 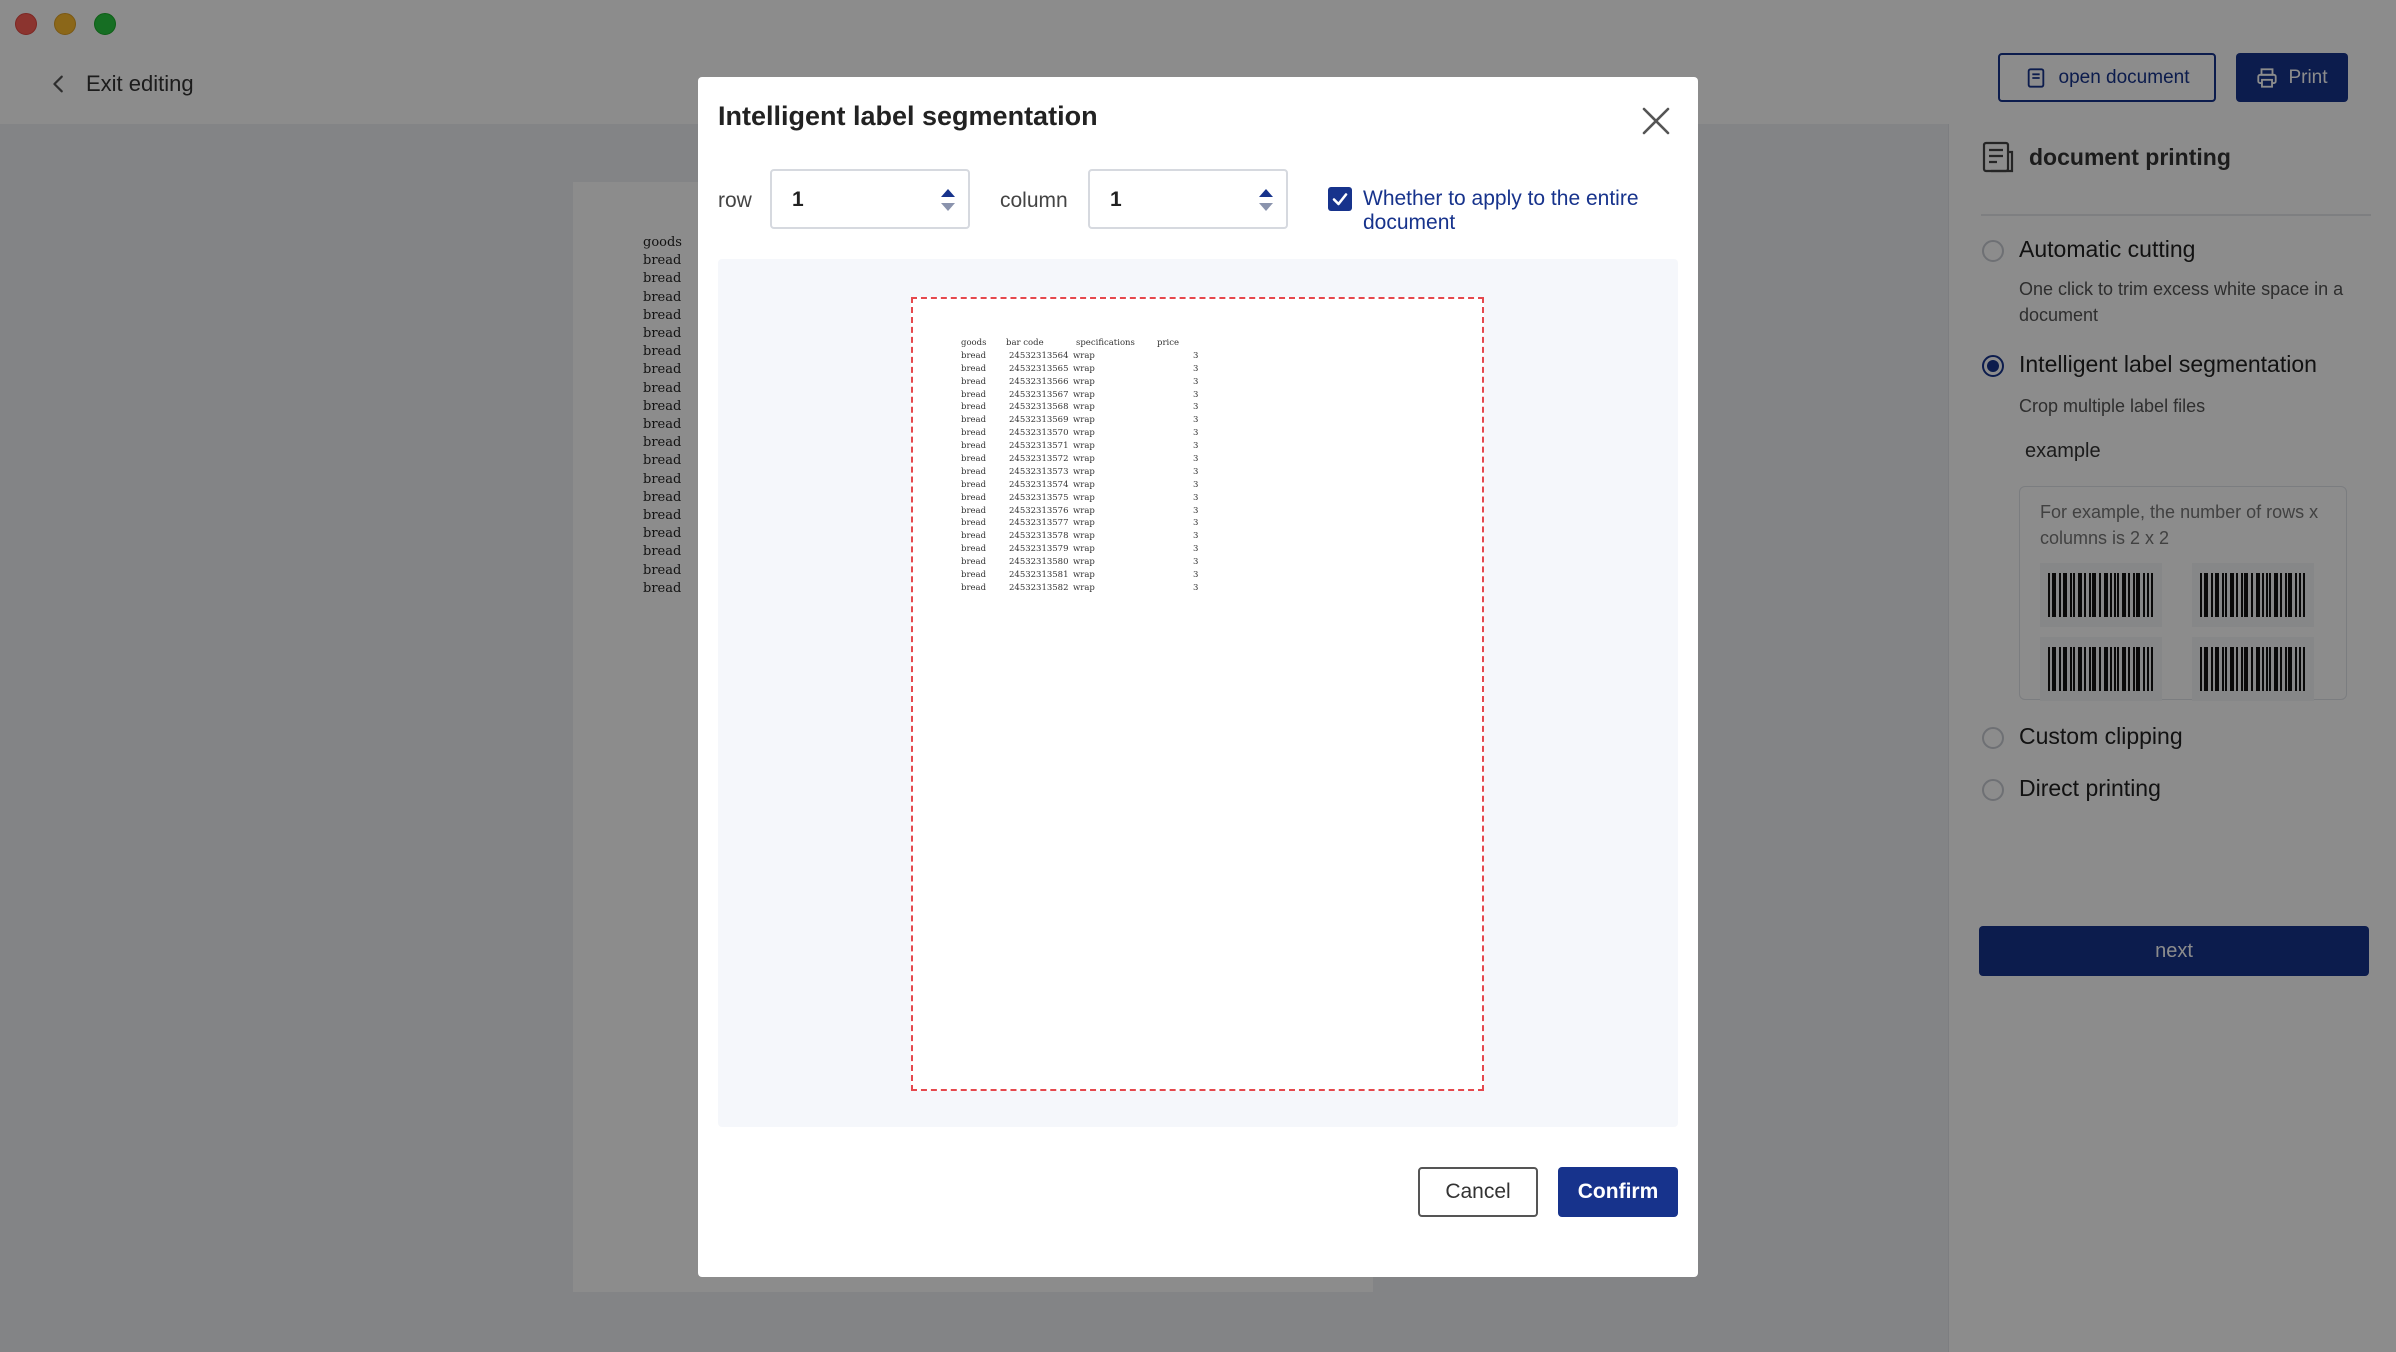 What do you see at coordinates (1025, 343) in the screenshot?
I see `preview-header-cell: bar code` at bounding box center [1025, 343].